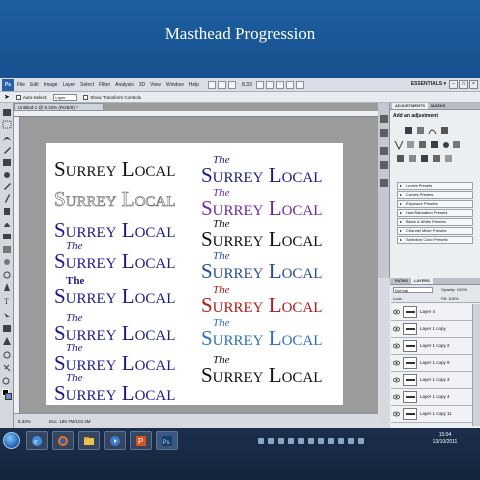 Image resolution: width=480 pixels, height=480 pixels. Describe the element at coordinates (166, 443) in the screenshot. I see `svg-text: Ps` at that location.